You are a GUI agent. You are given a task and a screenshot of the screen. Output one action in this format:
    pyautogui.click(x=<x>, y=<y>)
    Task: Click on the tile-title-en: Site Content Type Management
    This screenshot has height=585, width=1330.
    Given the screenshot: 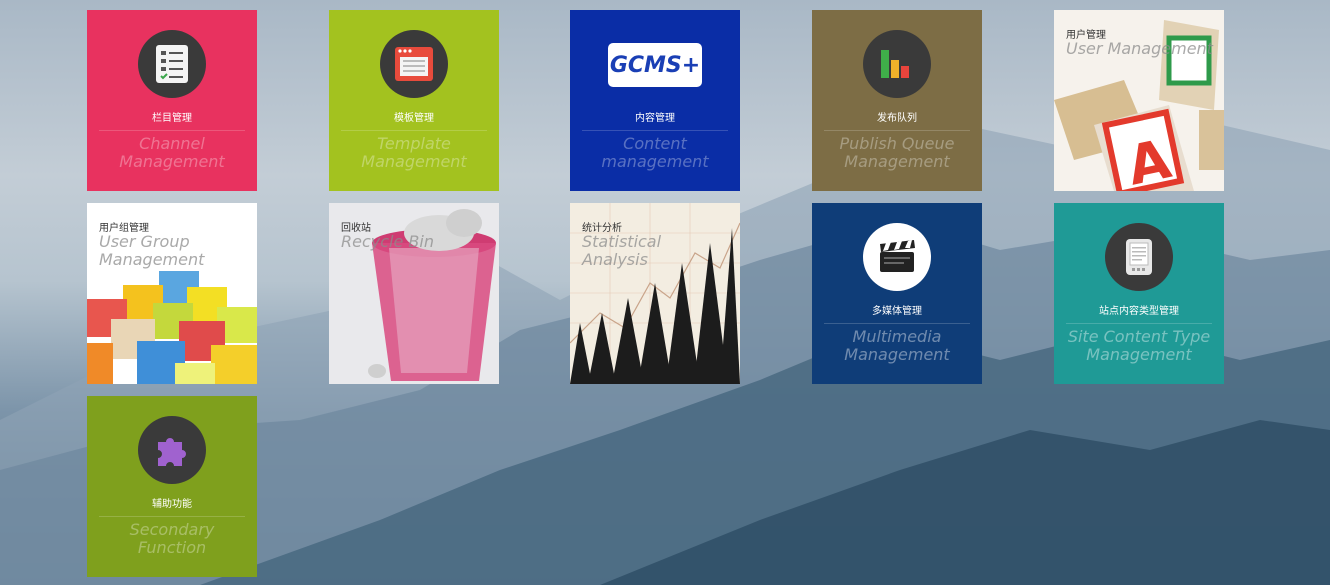 What is the action you would take?
    pyautogui.click(x=1139, y=345)
    